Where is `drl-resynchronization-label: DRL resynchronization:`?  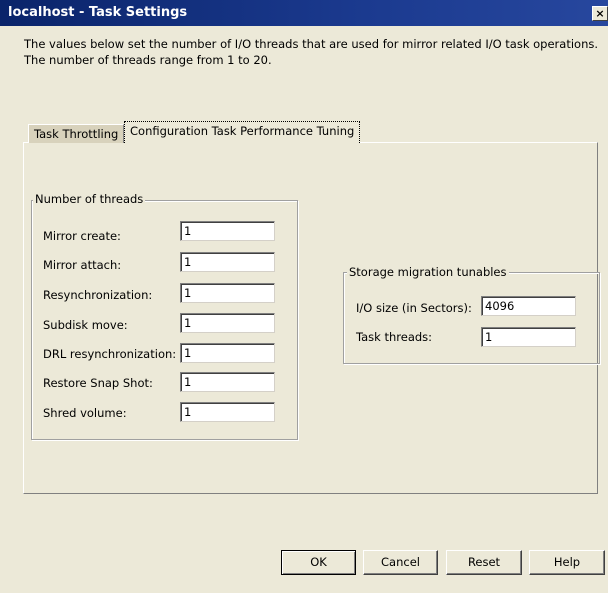 drl-resynchronization-label: DRL resynchronization: is located at coordinates (110, 354).